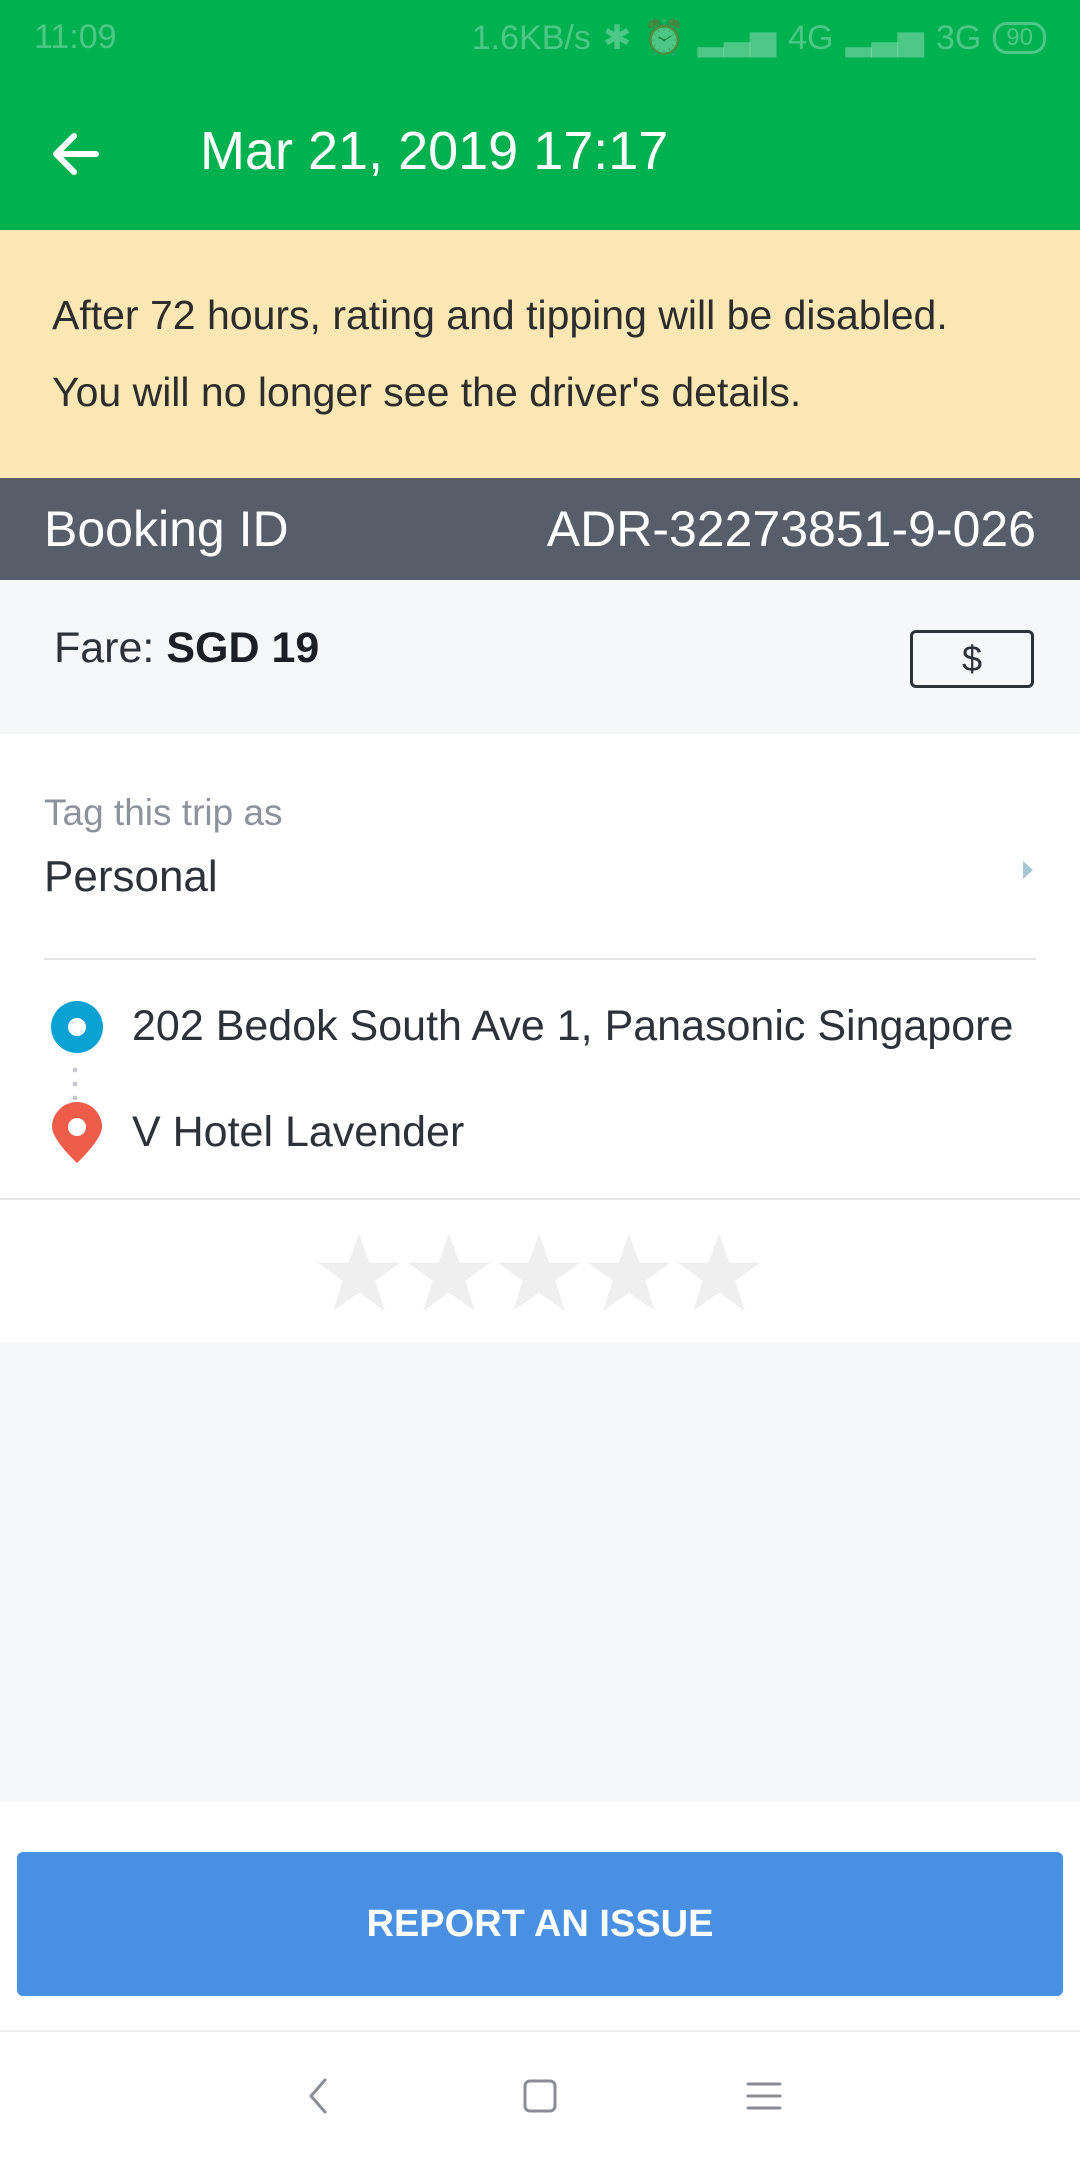 The height and width of the screenshot is (2160, 1080). What do you see at coordinates (163, 812) in the screenshot?
I see `trip-tag-label: Tag this trip as` at bounding box center [163, 812].